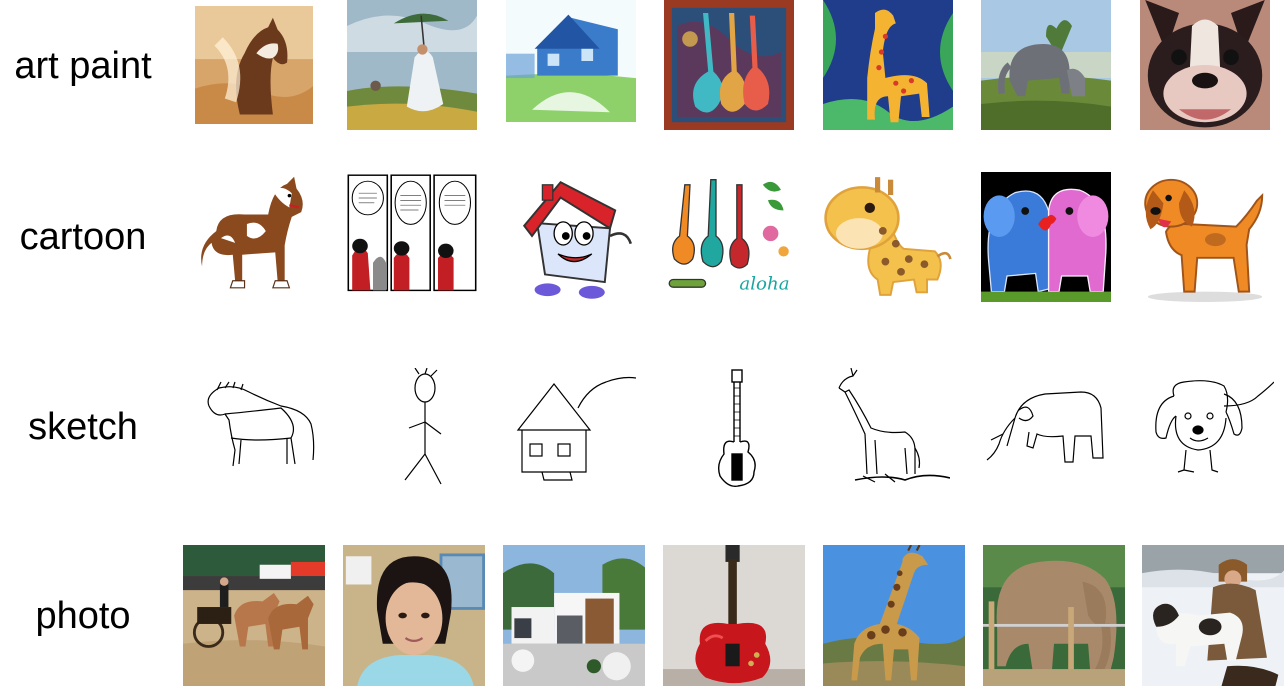 Image resolution: width=1288 pixels, height=686 pixels. Describe the element at coordinates (1213, 615) in the screenshot. I see `dog-snow-photo-icon` at that location.